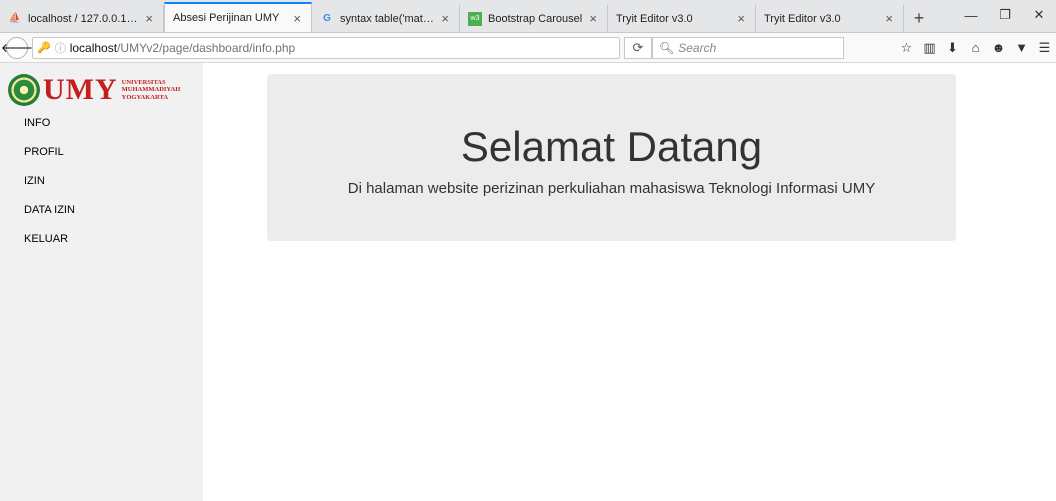  What do you see at coordinates (44, 47) in the screenshot?
I see `key-icon: 🔑` at bounding box center [44, 47].